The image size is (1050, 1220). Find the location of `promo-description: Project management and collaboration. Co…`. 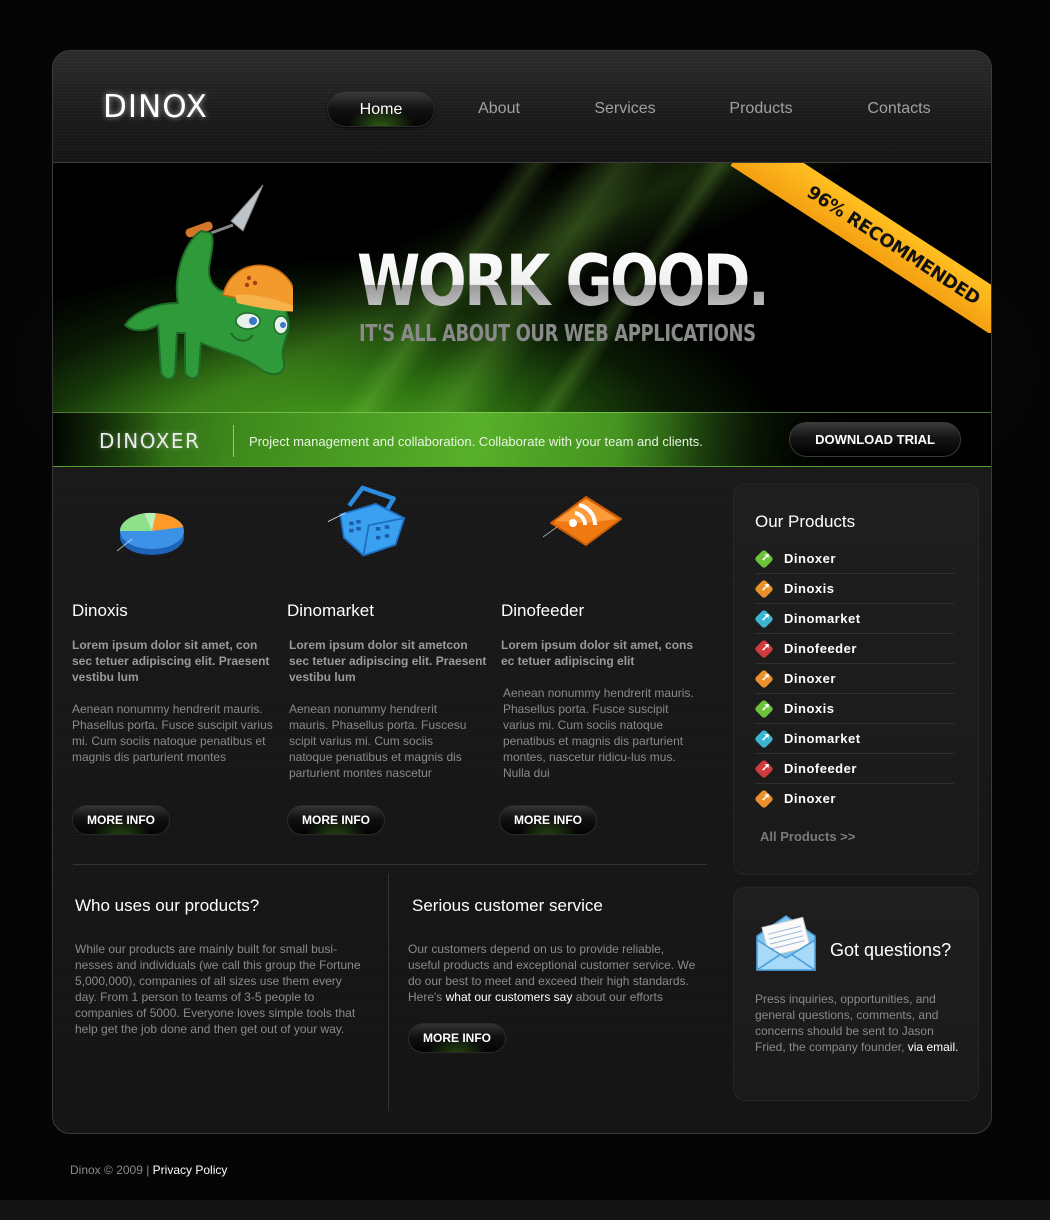

promo-description: Project management and collaboration. Co… is located at coordinates (476, 441).